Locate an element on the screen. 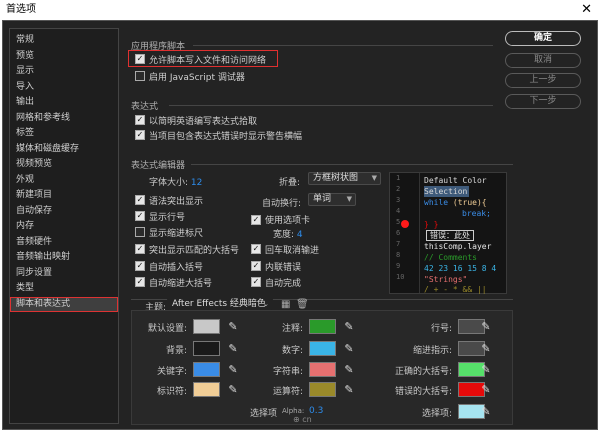 This screenshot has height=432, width=600. fold-select: 方框树状图 ▼ is located at coordinates (344, 178).